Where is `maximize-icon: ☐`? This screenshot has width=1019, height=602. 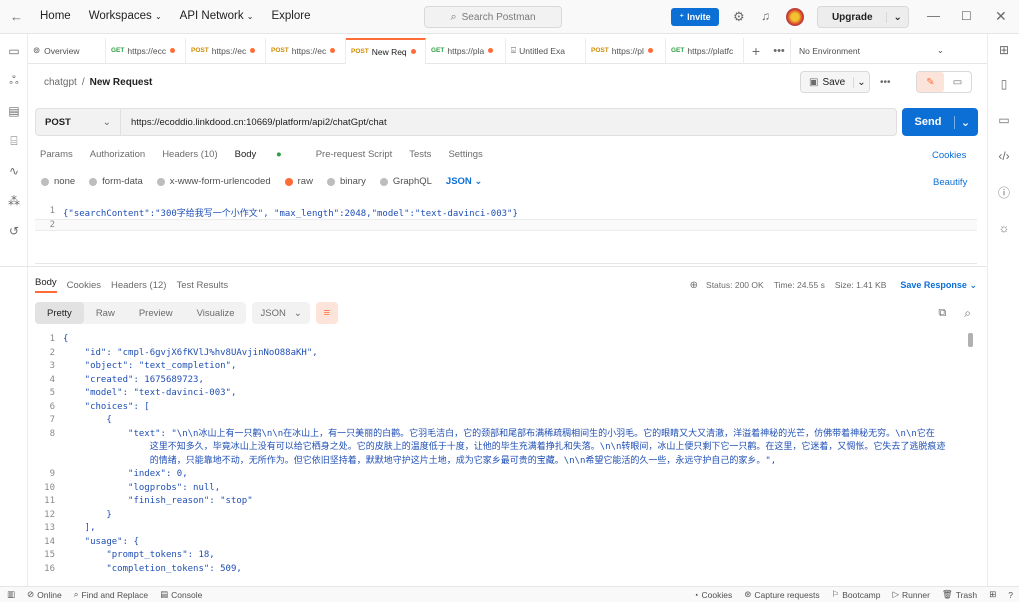
maximize-icon: ☐ is located at coordinates (966, 16).